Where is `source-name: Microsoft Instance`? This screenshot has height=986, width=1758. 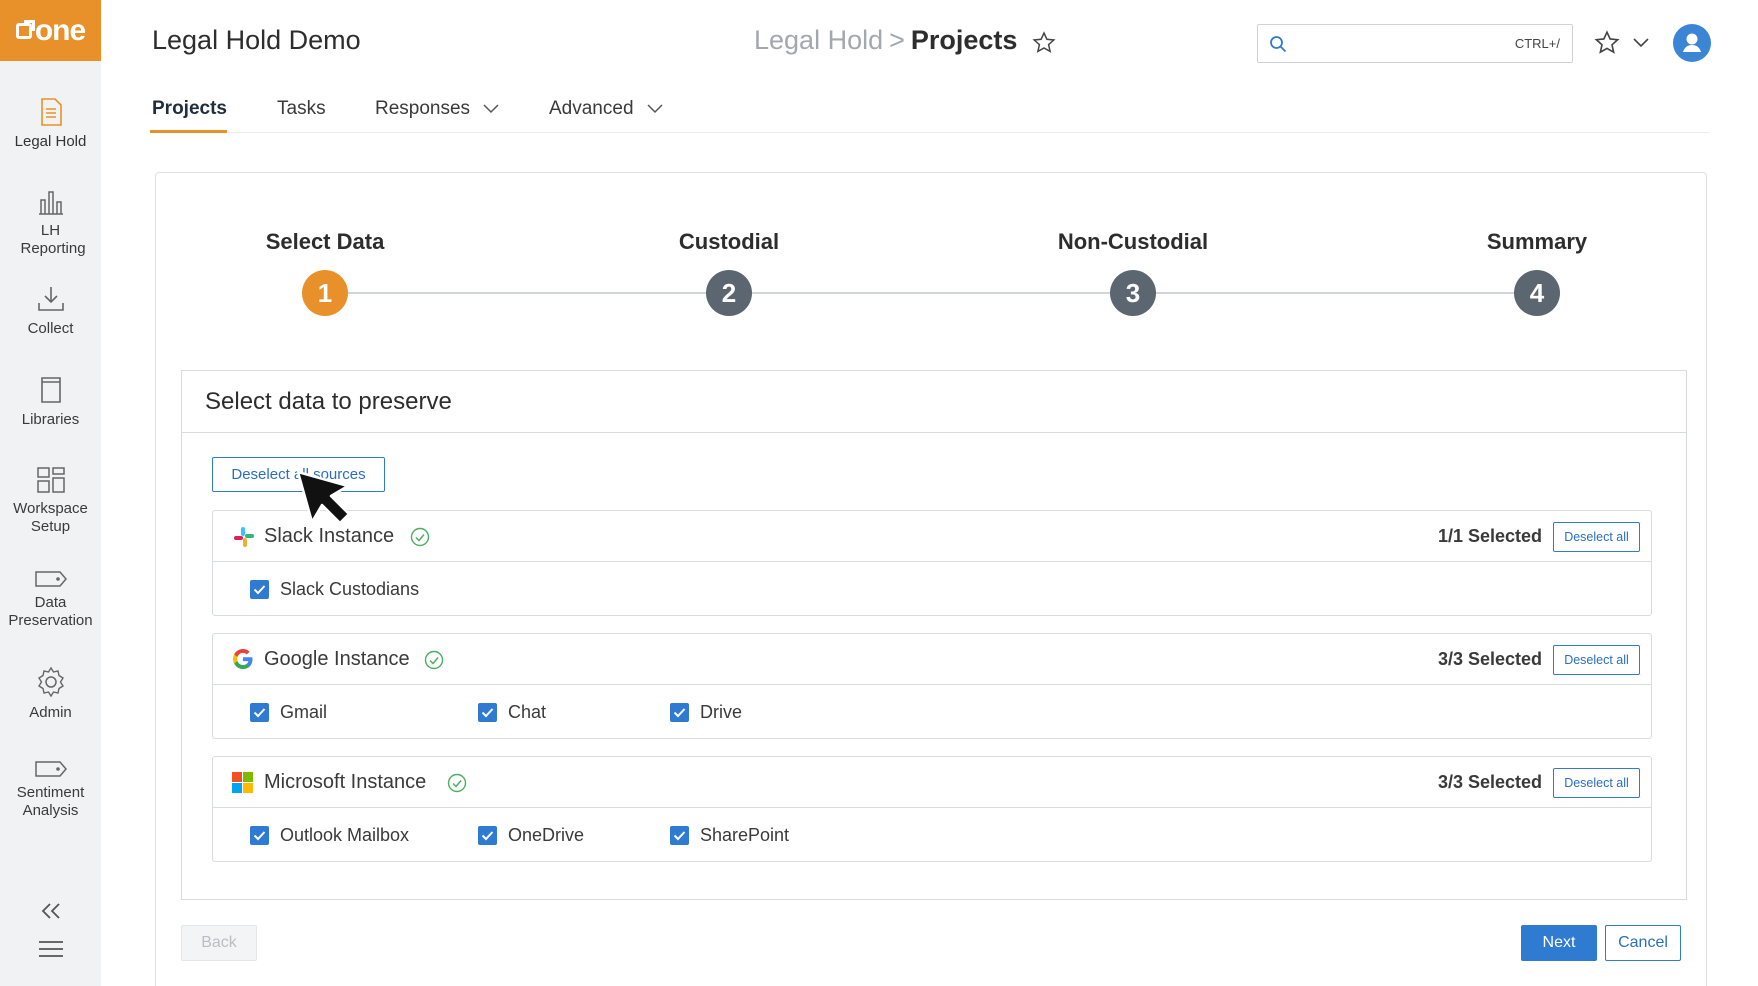 source-name: Microsoft Instance is located at coordinates (345, 782).